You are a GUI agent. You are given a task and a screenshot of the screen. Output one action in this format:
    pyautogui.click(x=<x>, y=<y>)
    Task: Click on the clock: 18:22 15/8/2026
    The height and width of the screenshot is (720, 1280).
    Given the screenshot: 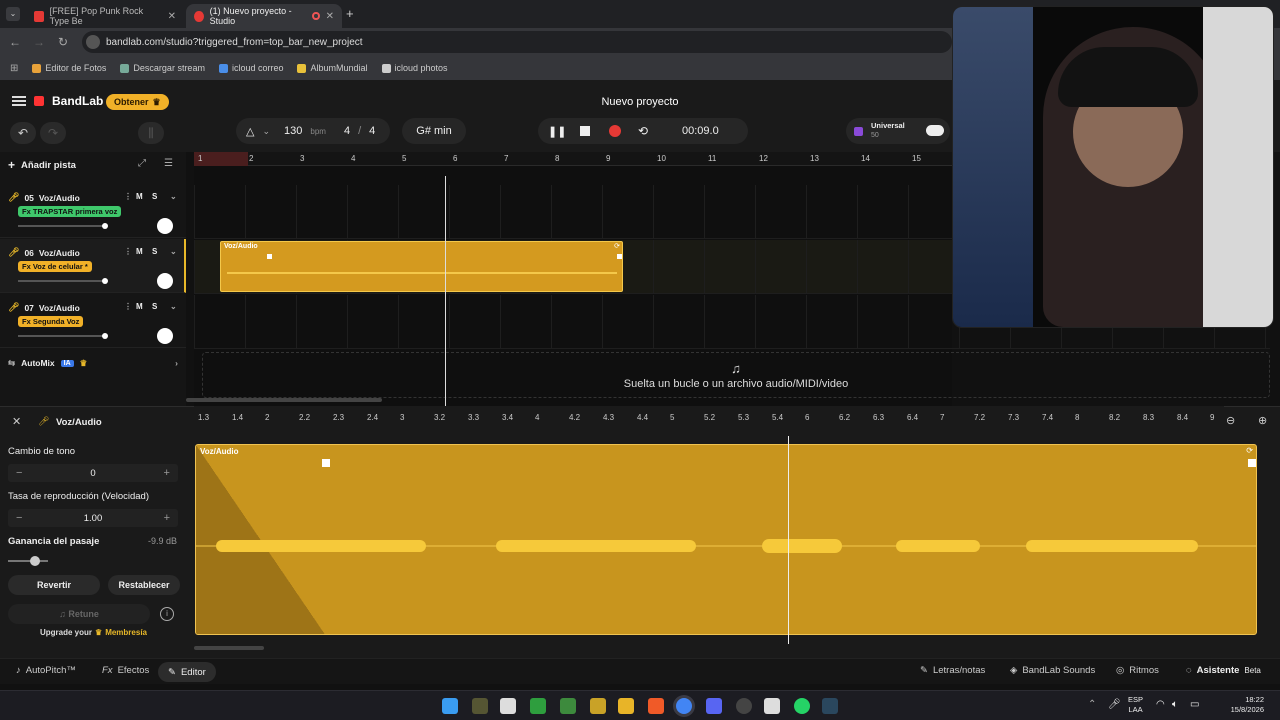 What is the action you would take?
    pyautogui.click(x=1239, y=705)
    